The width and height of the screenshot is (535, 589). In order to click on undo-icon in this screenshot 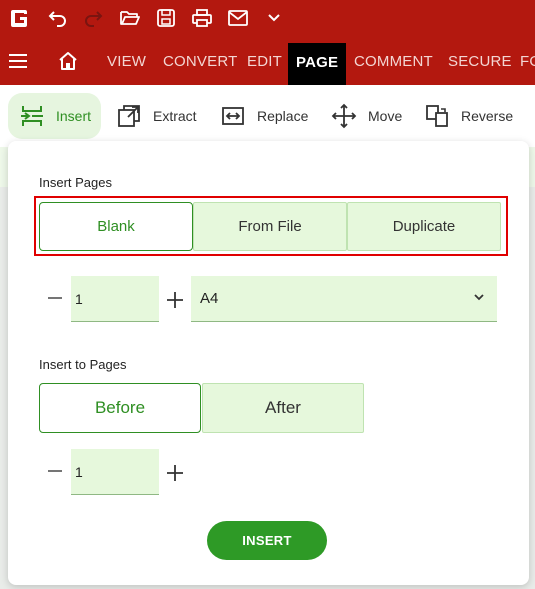, I will do `click(57, 18)`.